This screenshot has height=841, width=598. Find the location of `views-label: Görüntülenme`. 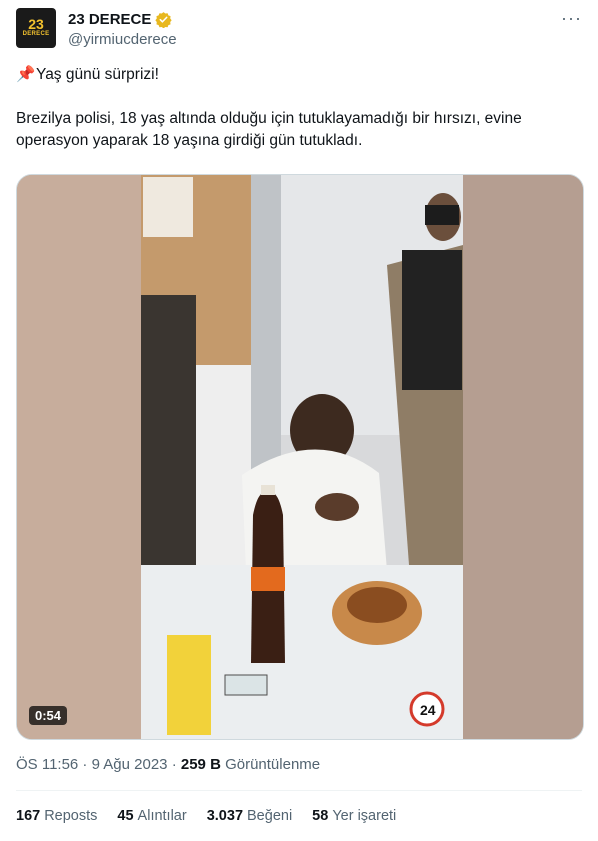

views-label: Görüntülenme is located at coordinates (270, 764).